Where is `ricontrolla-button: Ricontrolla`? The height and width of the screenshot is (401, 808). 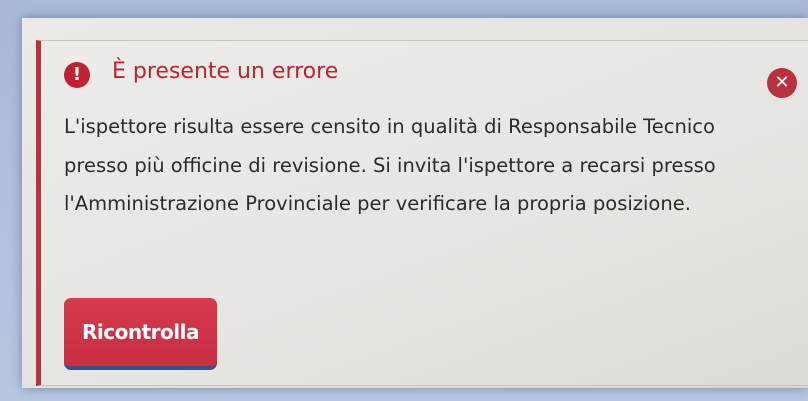
ricontrolla-button: Ricontrolla is located at coordinates (140, 334).